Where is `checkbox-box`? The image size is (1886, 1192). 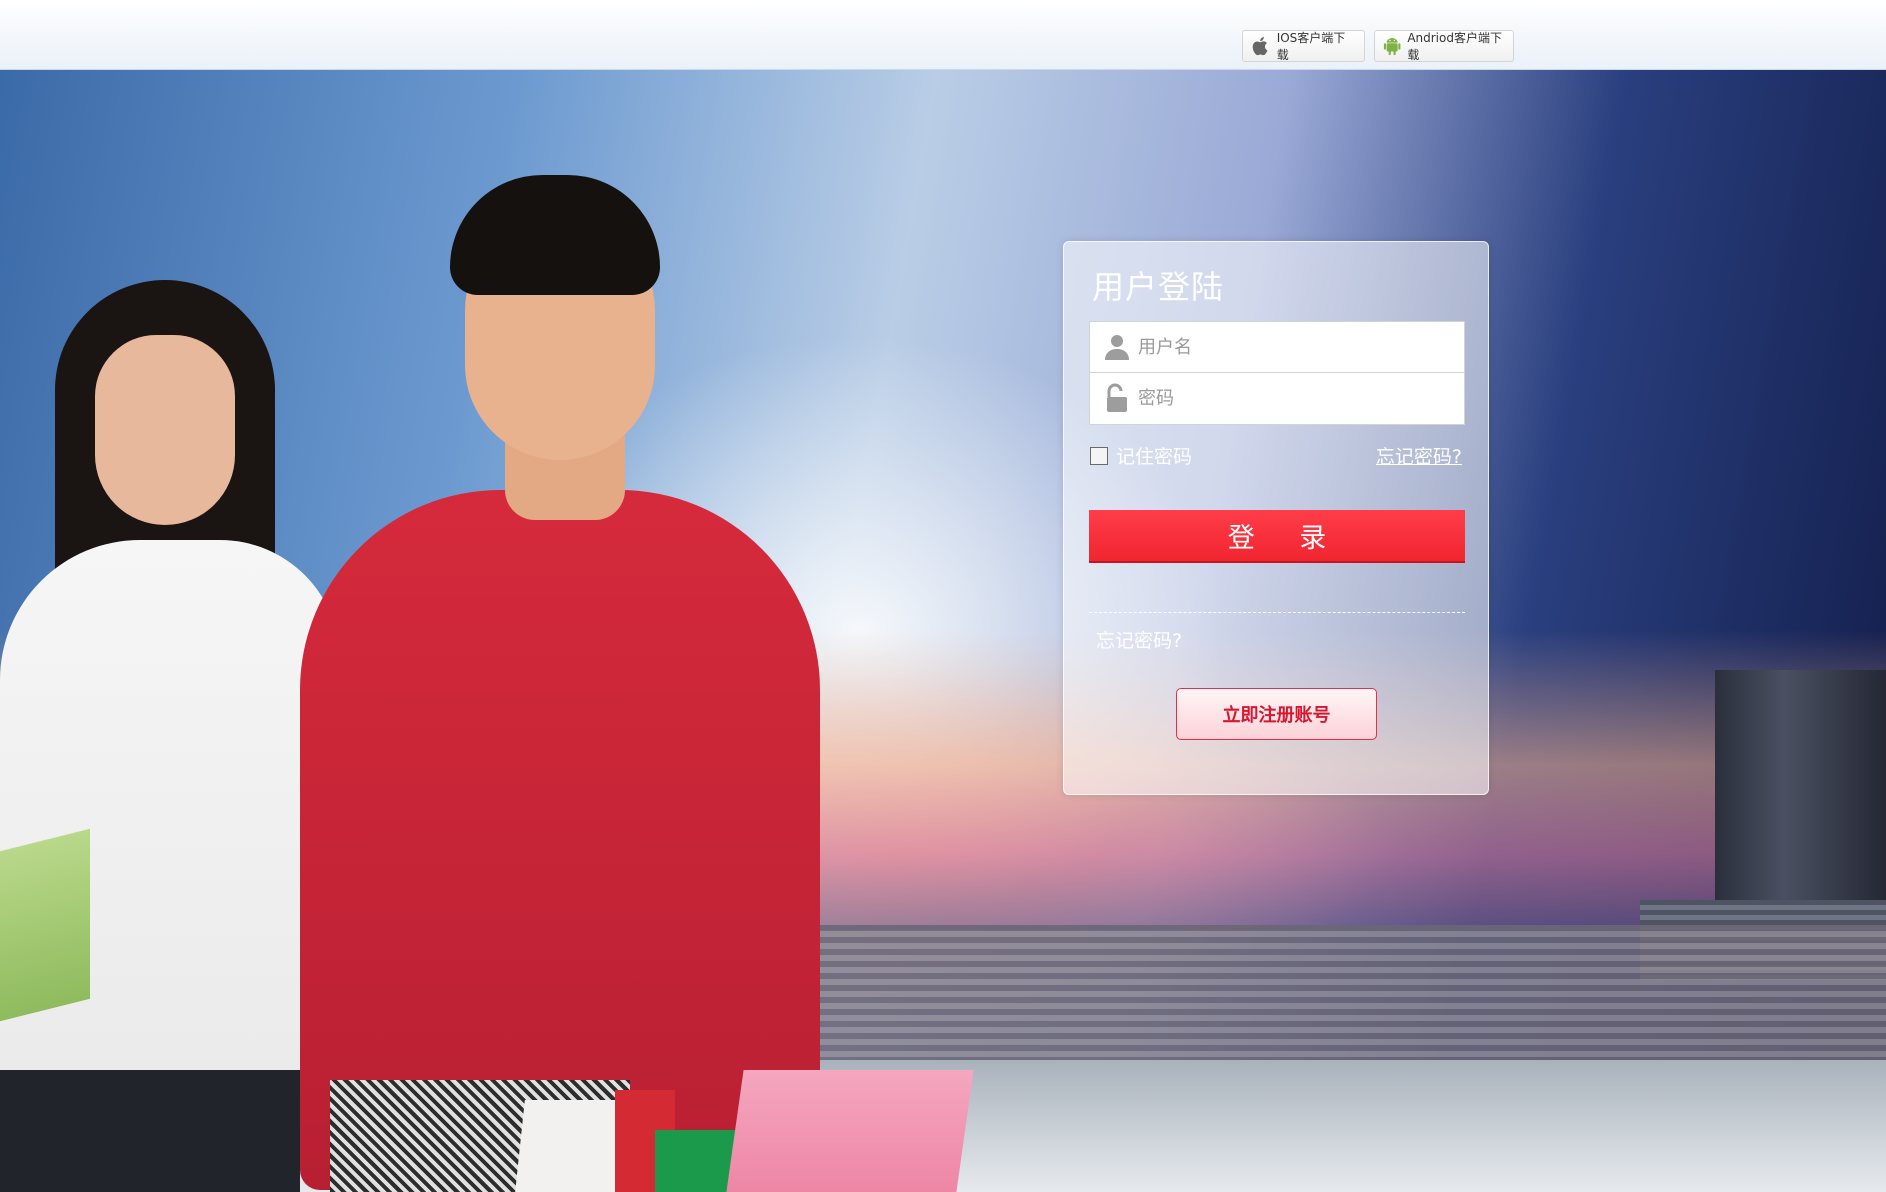
checkbox-box is located at coordinates (1099, 455).